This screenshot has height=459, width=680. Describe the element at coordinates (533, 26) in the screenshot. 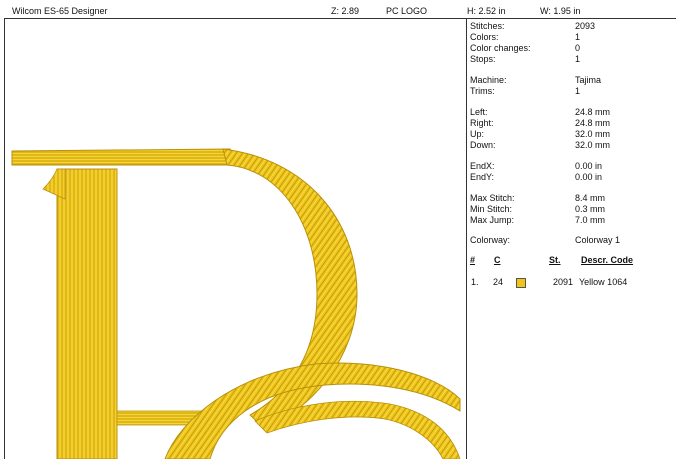

I see `info-stitches: Stitches: 2093` at that location.